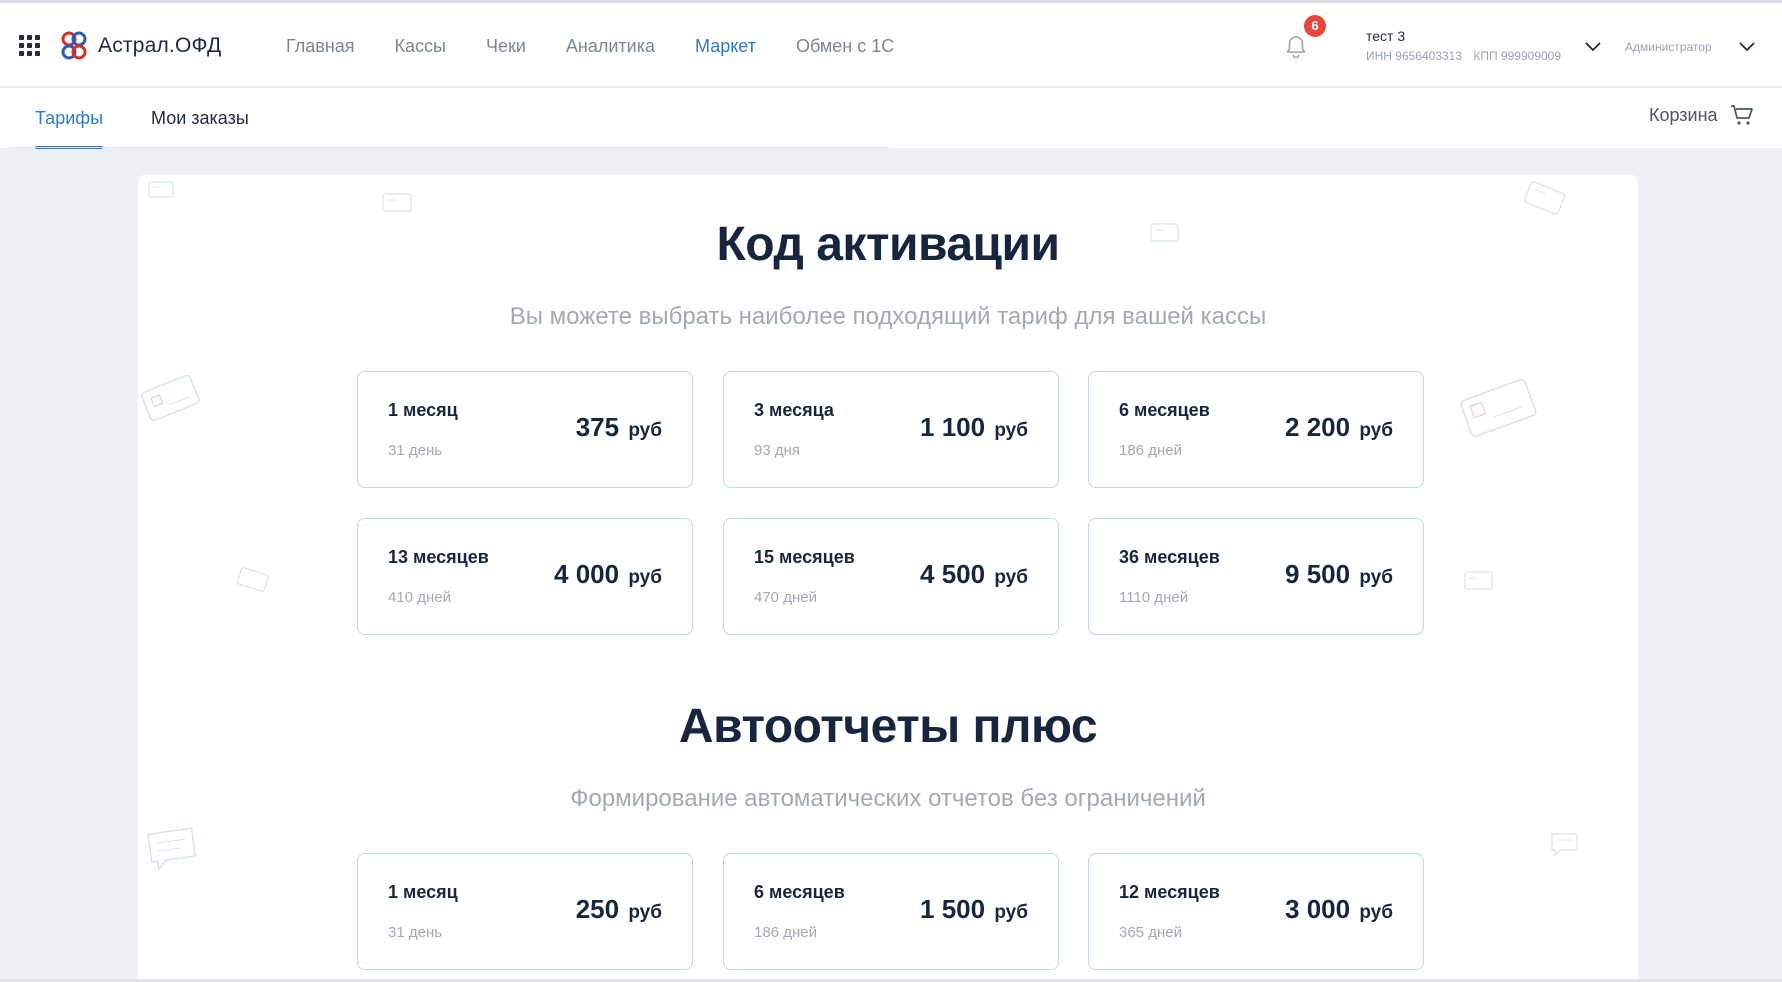 The height and width of the screenshot is (982, 1782). I want to click on organization-name: тест 3, so click(1386, 36).